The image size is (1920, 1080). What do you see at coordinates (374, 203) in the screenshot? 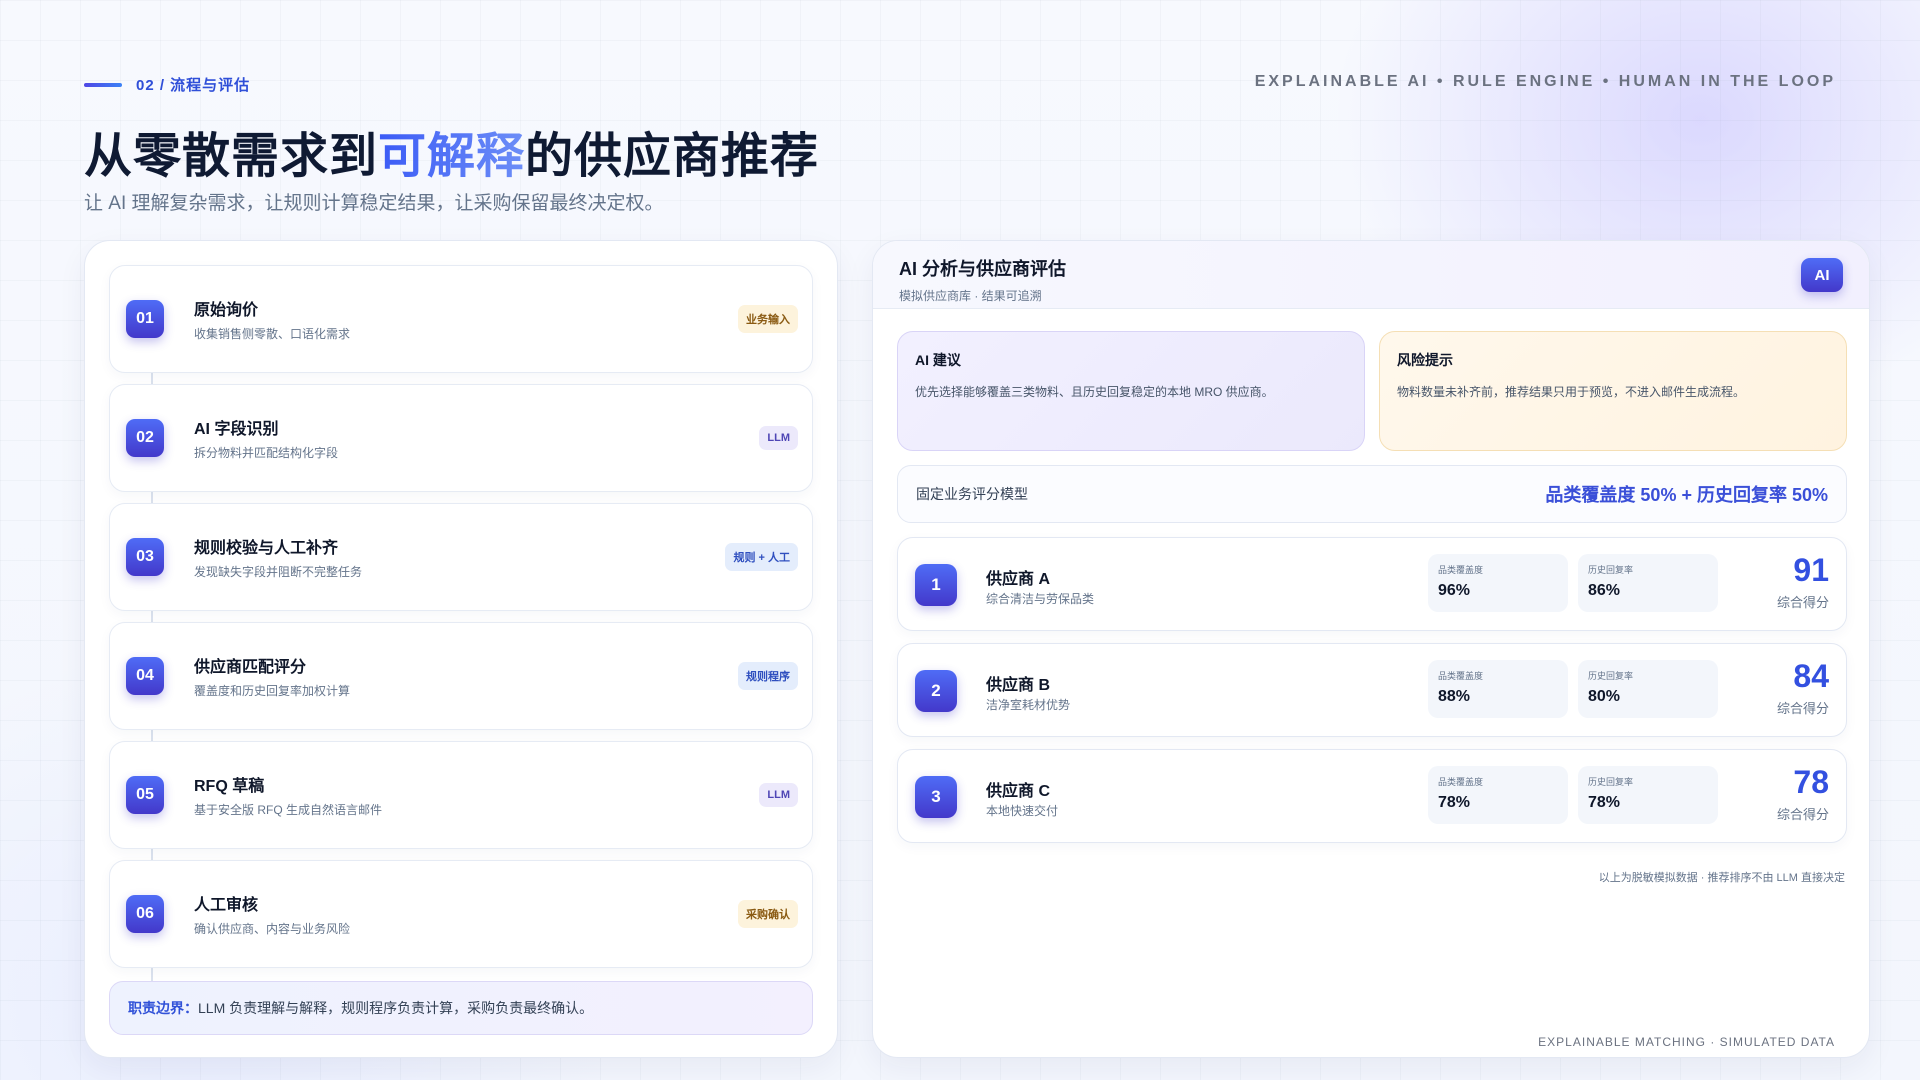
I see `page-subtitle: 让 AI 理解复杂需求，让规则计算稳定结果，让采购保留最终决定权。` at bounding box center [374, 203].